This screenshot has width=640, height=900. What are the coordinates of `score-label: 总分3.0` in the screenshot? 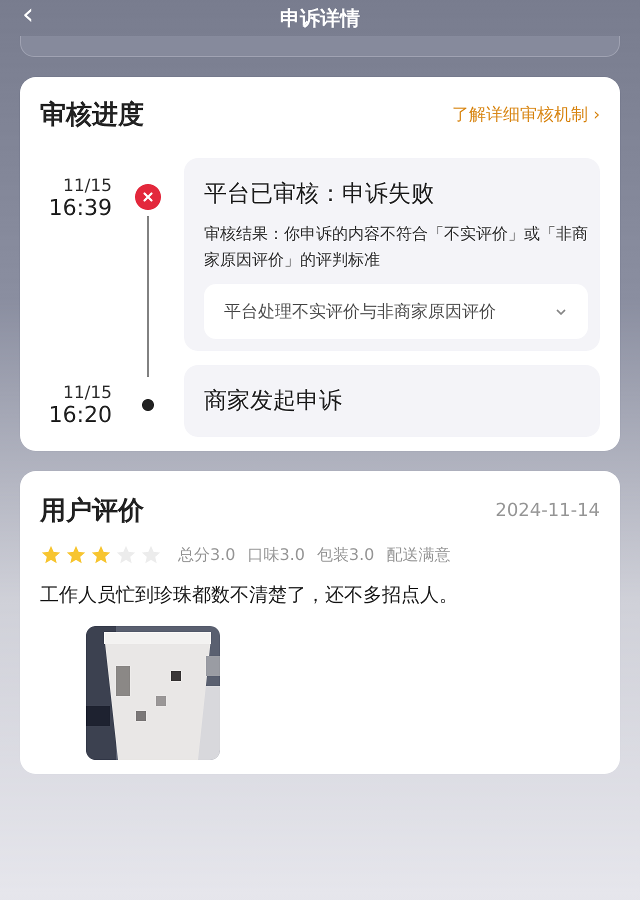 It's located at (207, 555).